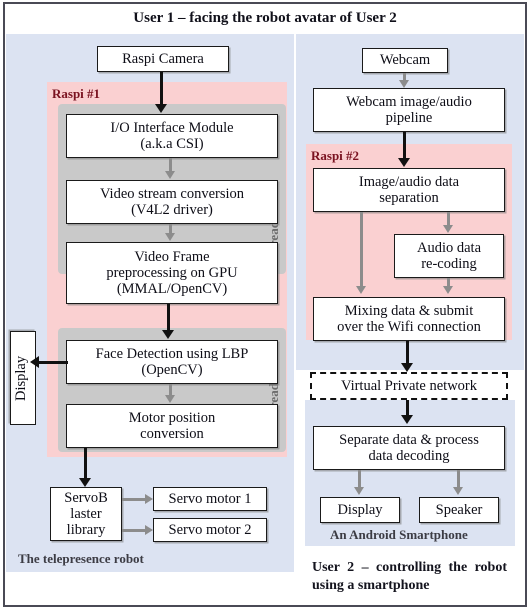 The image size is (530, 610). Describe the element at coordinates (81, 558) in the screenshot. I see `label-telepresence-robot: The telepresence robot` at that location.